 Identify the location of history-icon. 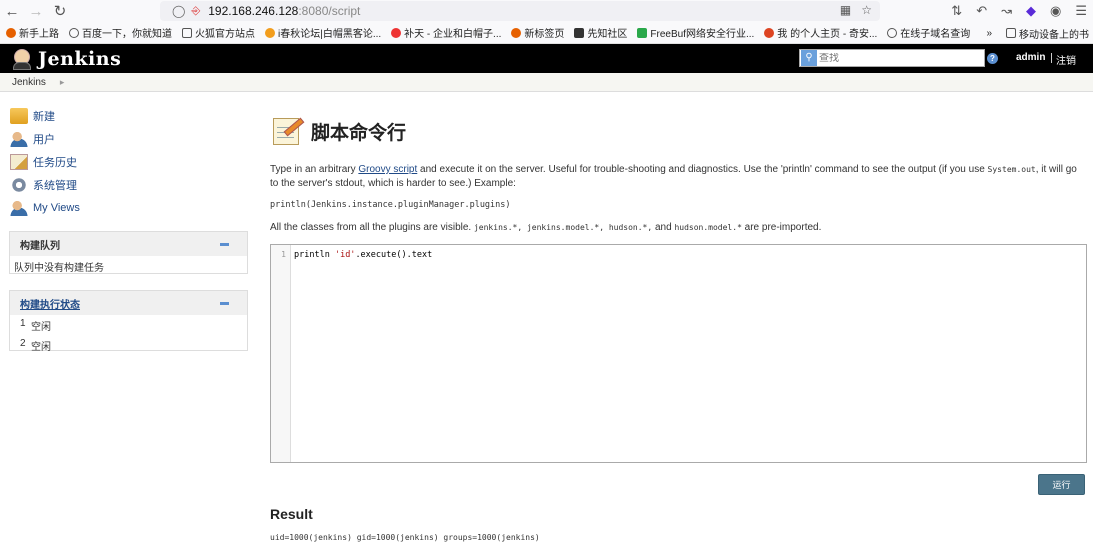
(19, 161).